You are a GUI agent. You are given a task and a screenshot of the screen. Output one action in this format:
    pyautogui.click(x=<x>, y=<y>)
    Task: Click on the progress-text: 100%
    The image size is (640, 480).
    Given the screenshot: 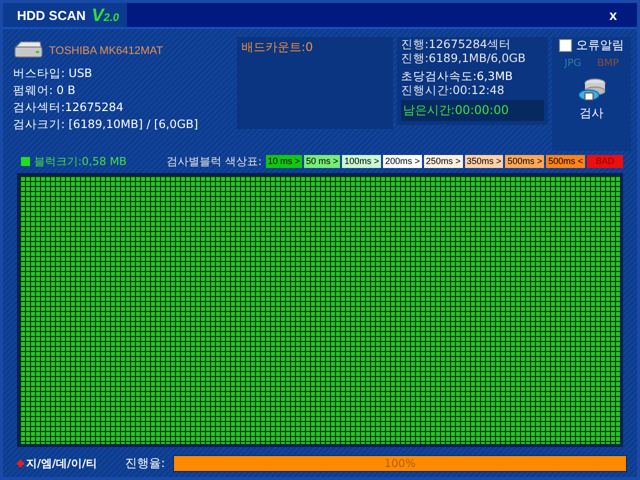 What is the action you would take?
    pyautogui.click(x=400, y=463)
    